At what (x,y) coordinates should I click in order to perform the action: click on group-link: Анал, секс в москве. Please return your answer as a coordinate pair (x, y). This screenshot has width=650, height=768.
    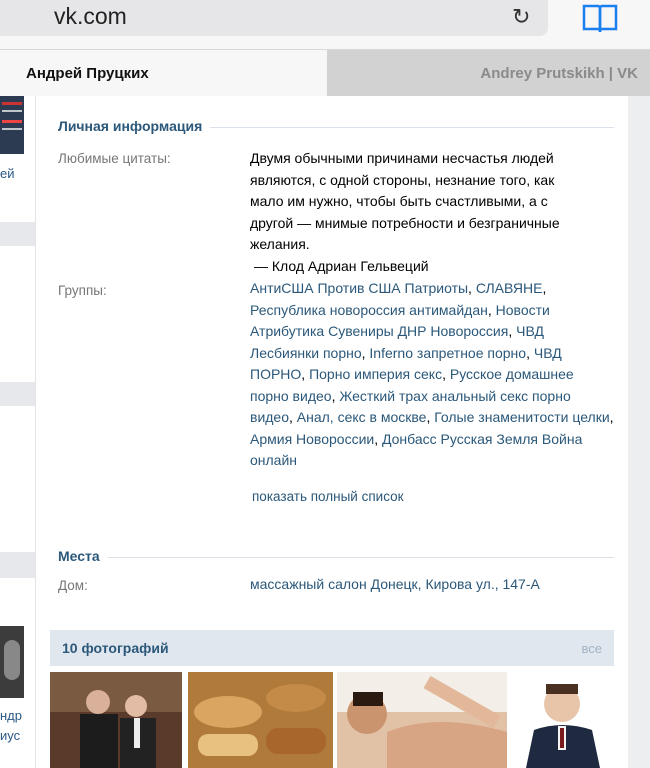
    Looking at the image, I should click on (362, 417).